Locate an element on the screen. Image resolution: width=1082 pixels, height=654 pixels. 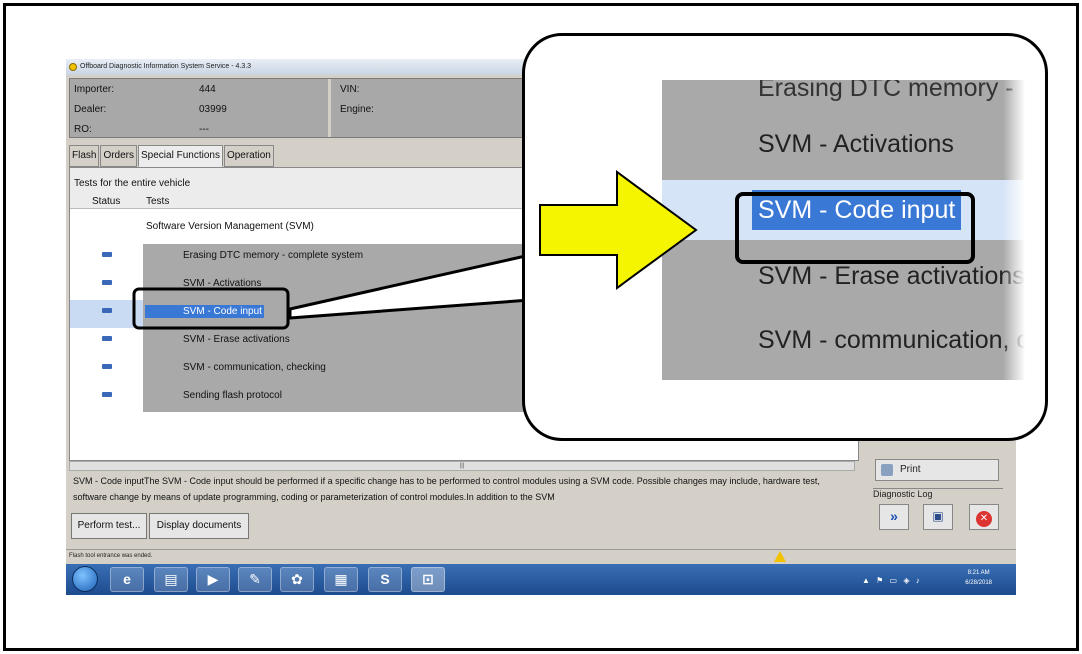
selected-test-text: SVM - Code input is located at coordinates (204, 311).